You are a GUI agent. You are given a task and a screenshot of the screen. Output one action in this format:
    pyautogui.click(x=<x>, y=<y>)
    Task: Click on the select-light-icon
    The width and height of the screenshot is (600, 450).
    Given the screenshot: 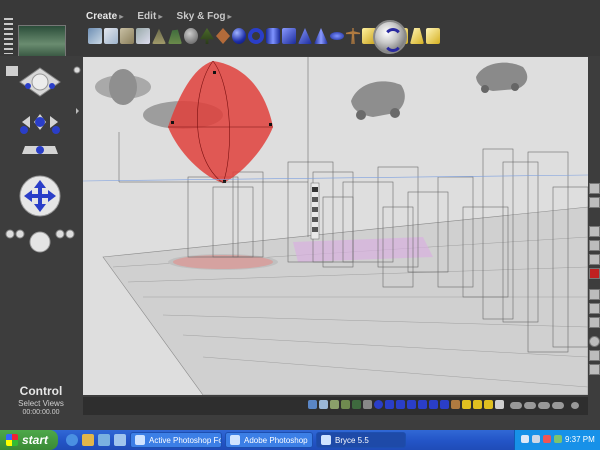 What is the action you would take?
    pyautogui.click(x=466, y=404)
    